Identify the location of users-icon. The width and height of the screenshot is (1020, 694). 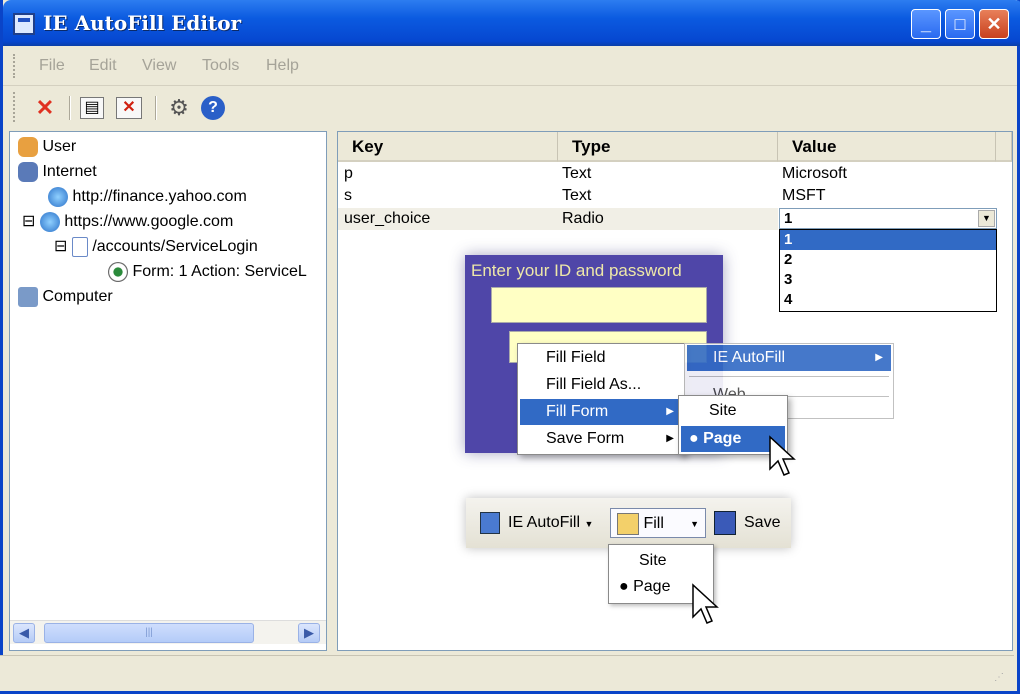
(28, 146).